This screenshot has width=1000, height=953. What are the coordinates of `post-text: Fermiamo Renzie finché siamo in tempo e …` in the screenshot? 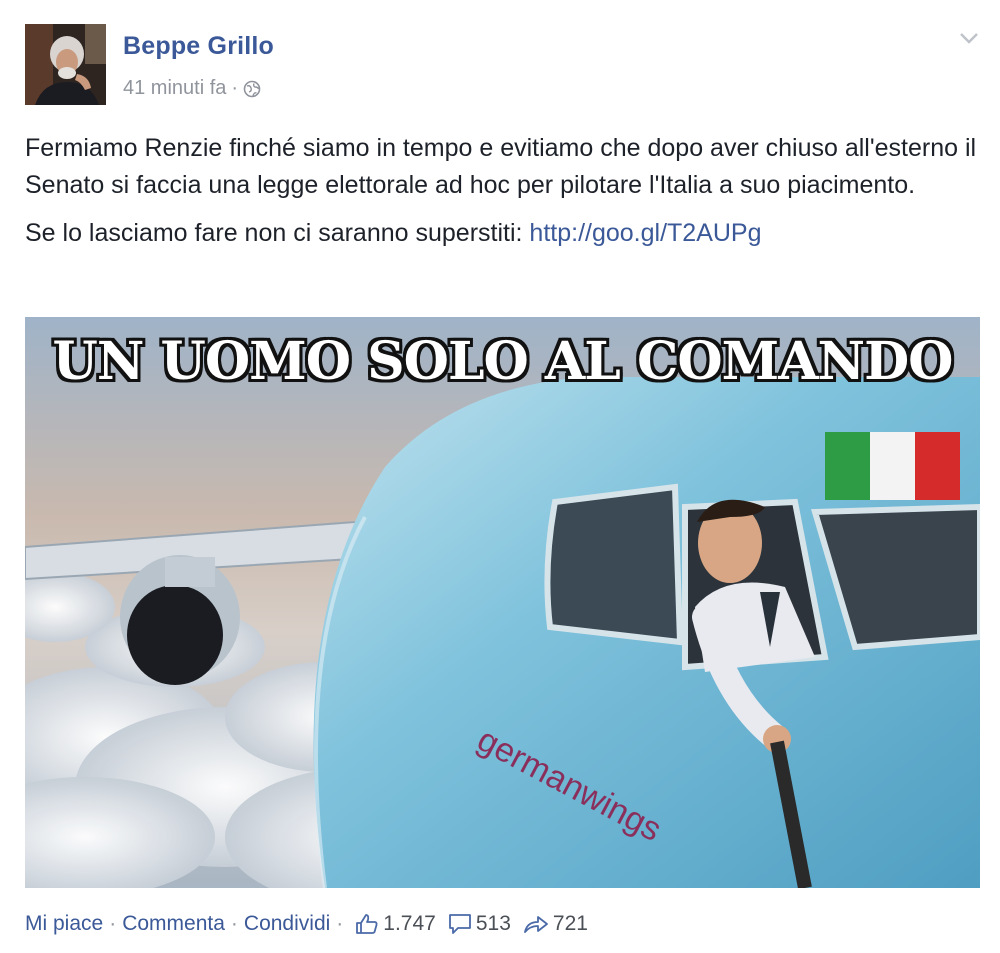 It's located at (502, 191).